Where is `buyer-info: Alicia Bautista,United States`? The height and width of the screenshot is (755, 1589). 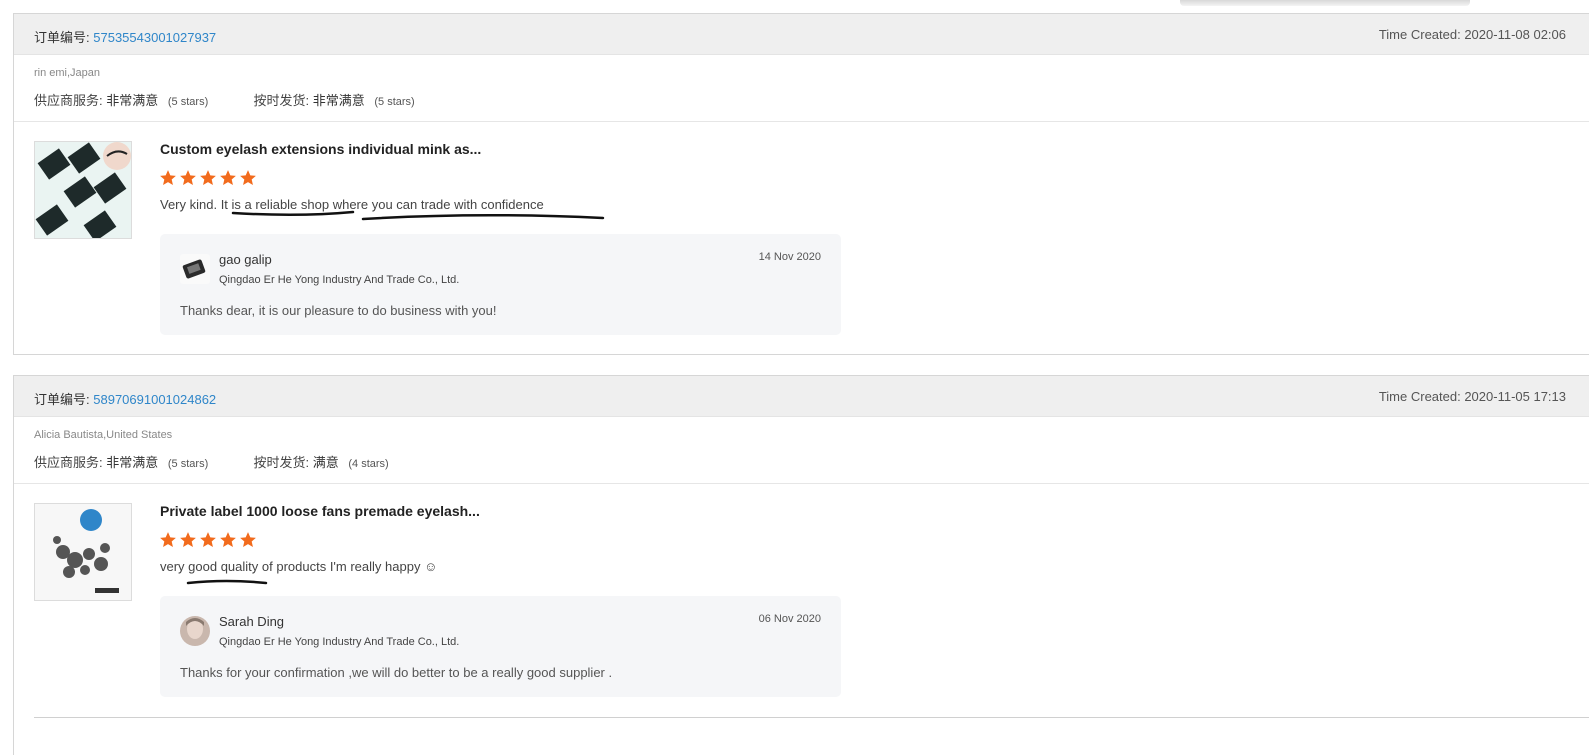
buyer-info: Alicia Bautista,United States is located at coordinates (103, 435).